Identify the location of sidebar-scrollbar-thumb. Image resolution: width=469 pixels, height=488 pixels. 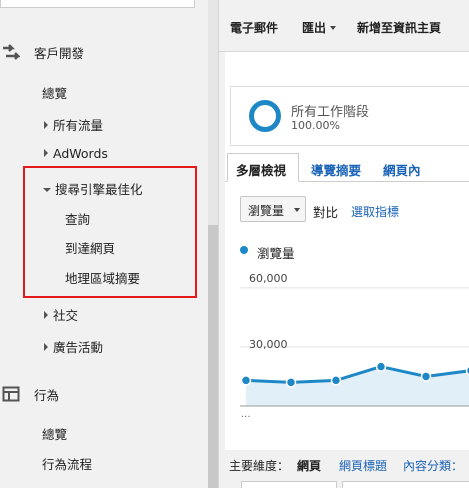
(213, 356).